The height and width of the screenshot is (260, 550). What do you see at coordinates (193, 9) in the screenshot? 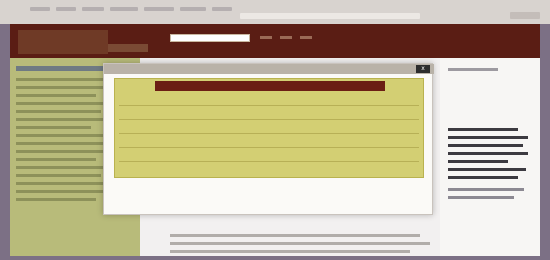
I see `menu-item-tools` at bounding box center [193, 9].